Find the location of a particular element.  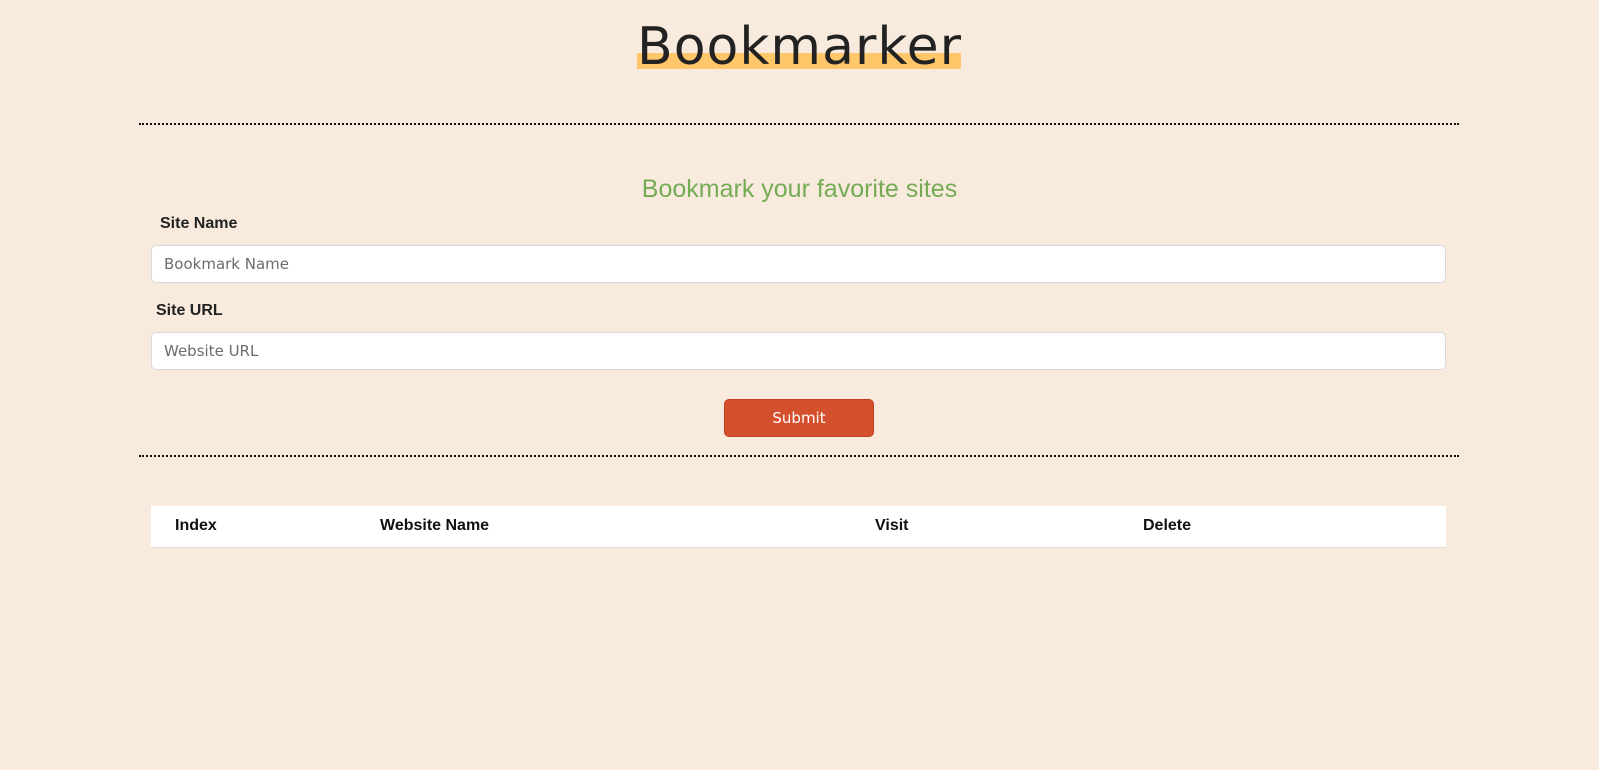

bookmarks-table-header: Index Website Name Visit Delete is located at coordinates (798, 527).